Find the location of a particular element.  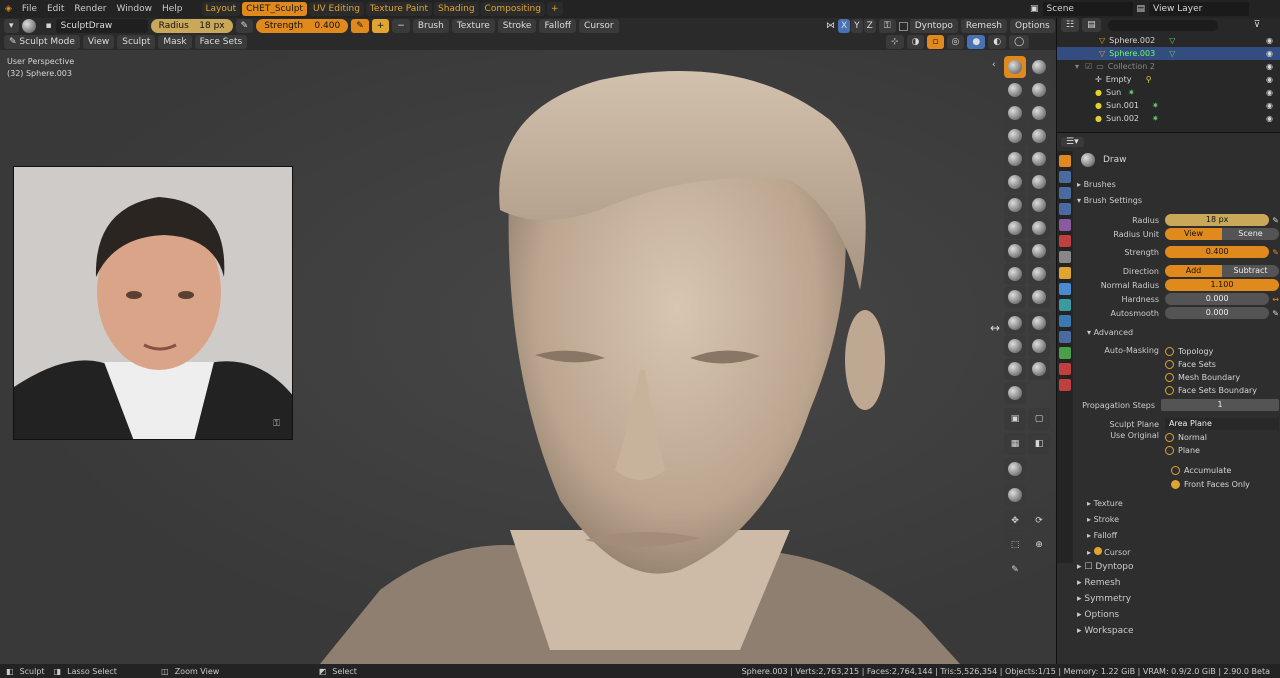

radius-unit-view-button: View is located at coordinates (1193, 234).